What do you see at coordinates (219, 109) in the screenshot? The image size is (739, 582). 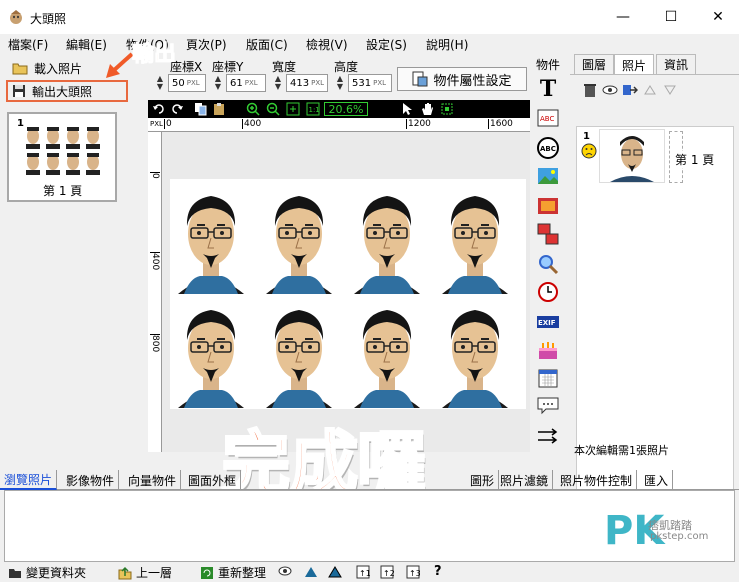 I see `paste-icon` at bounding box center [219, 109].